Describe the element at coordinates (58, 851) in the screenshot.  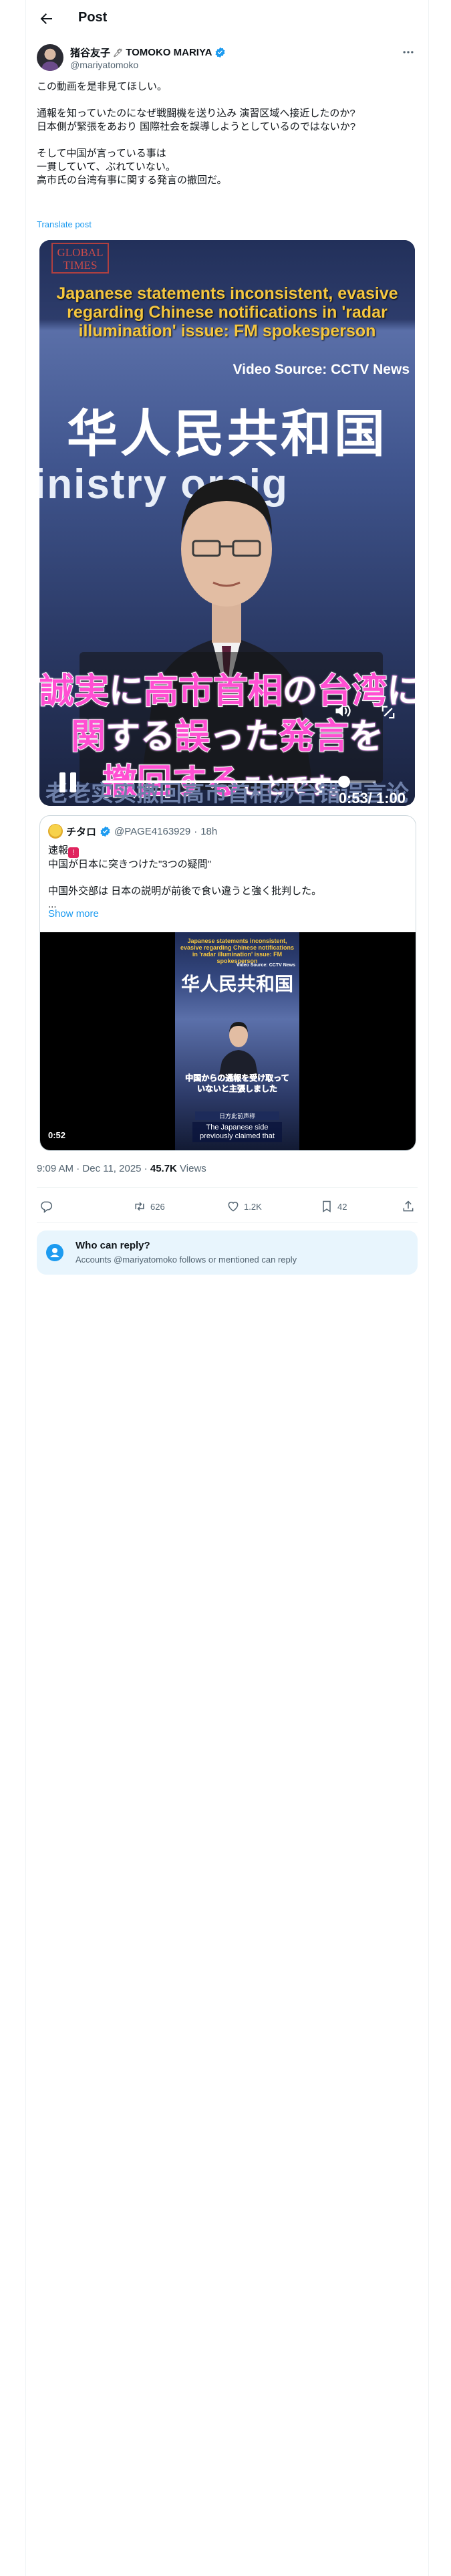
I see `quote-line-1: 速報` at that location.